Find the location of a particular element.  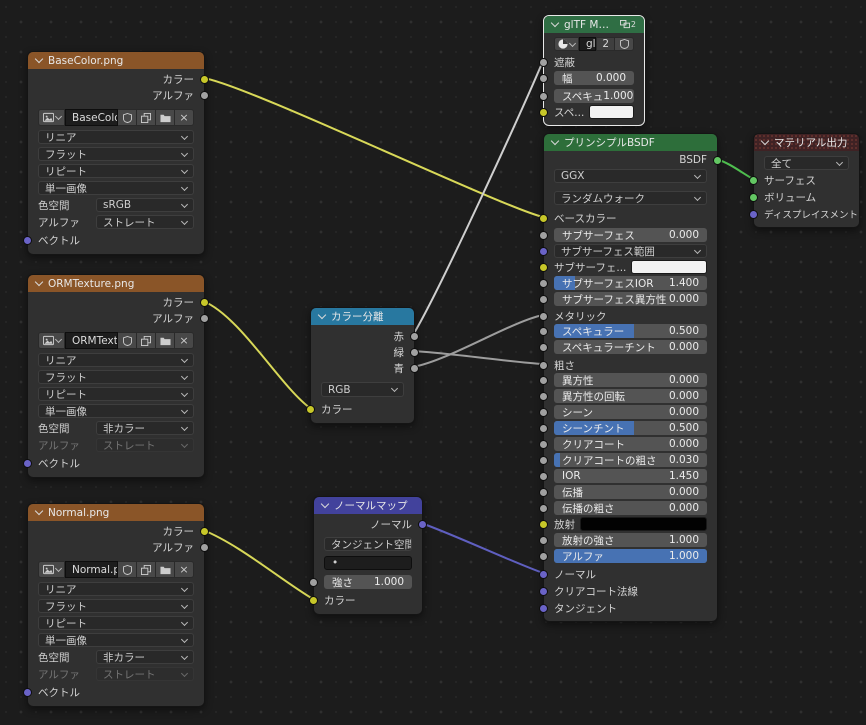

node-header: ノーマルマップ is located at coordinates (368, 505).